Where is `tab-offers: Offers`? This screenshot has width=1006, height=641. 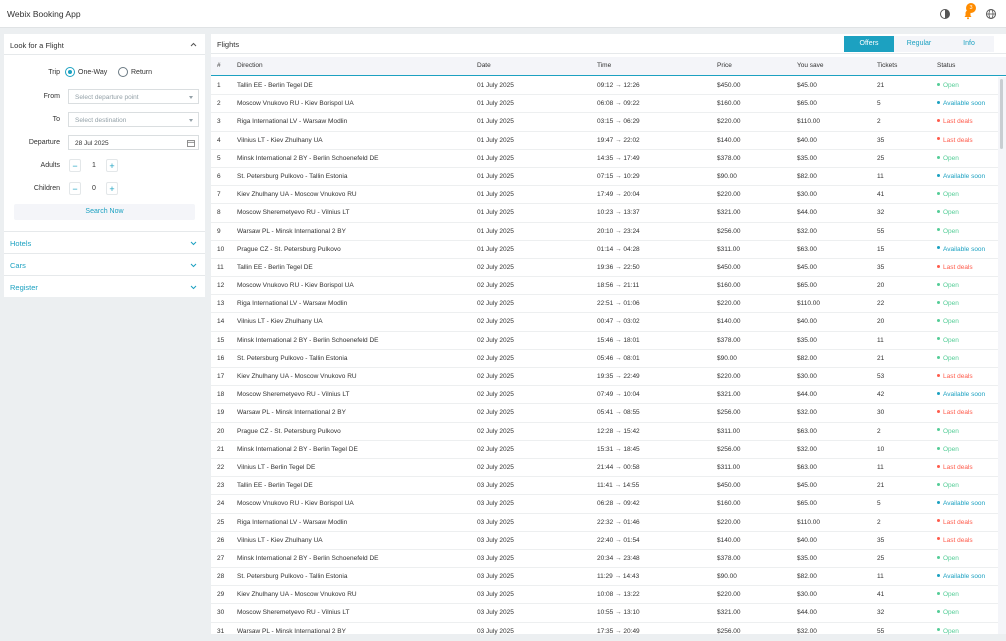 tab-offers: Offers is located at coordinates (869, 44).